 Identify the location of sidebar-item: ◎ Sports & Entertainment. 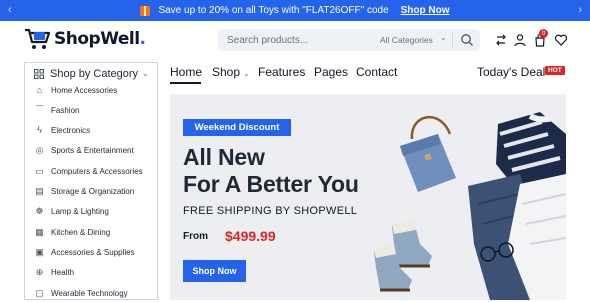
(91, 151).